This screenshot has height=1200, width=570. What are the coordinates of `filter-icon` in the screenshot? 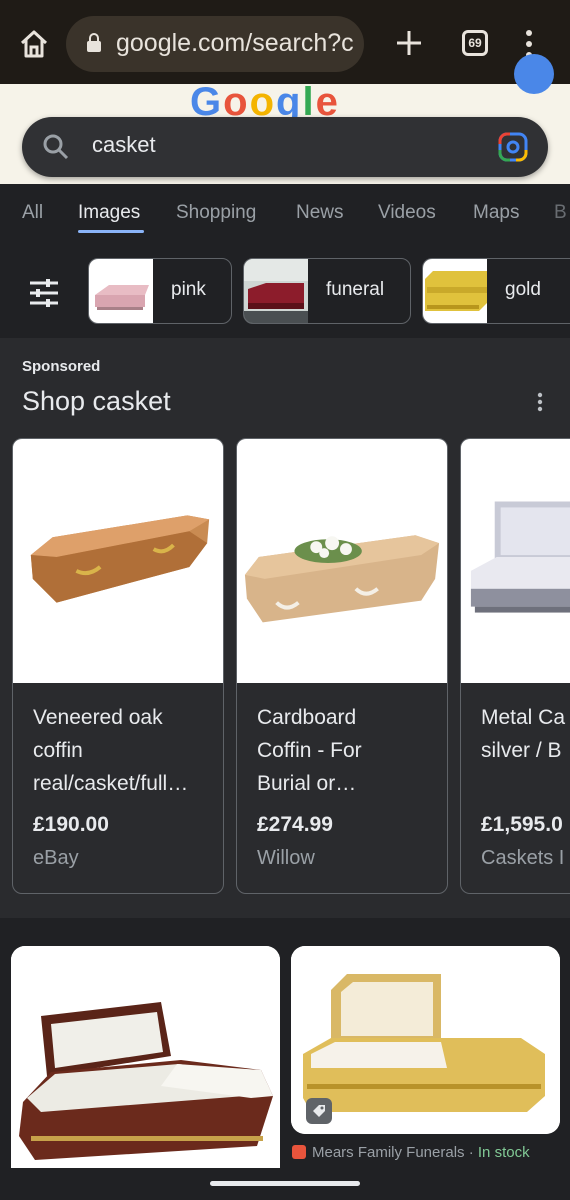 It's located at (44, 293).